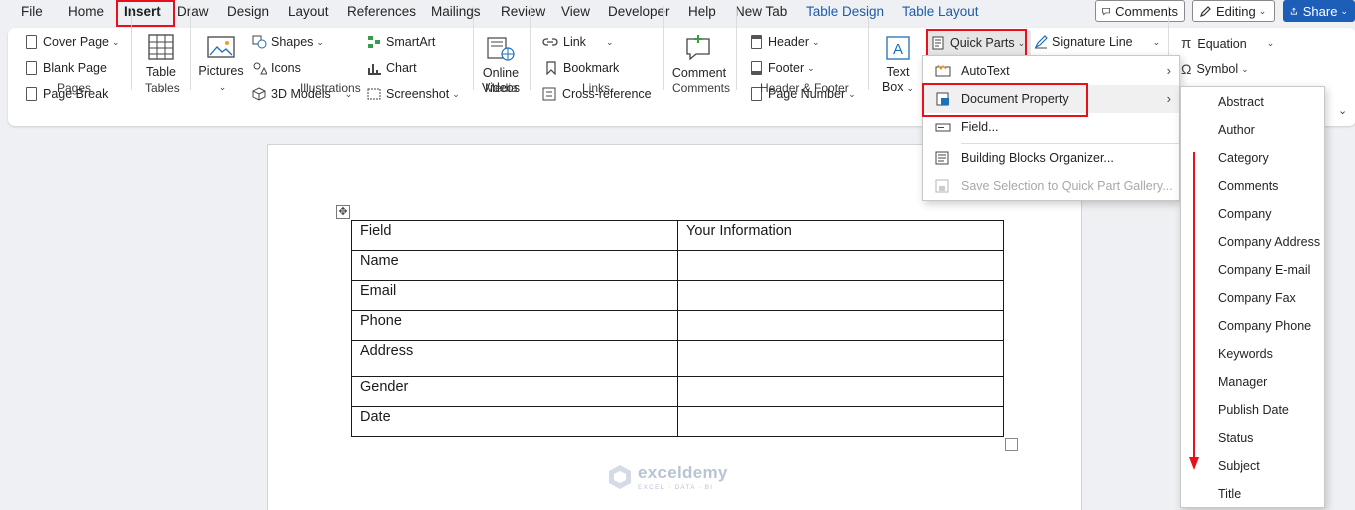  Describe the element at coordinates (276, 68) in the screenshot. I see `icons-button: Icons` at that location.